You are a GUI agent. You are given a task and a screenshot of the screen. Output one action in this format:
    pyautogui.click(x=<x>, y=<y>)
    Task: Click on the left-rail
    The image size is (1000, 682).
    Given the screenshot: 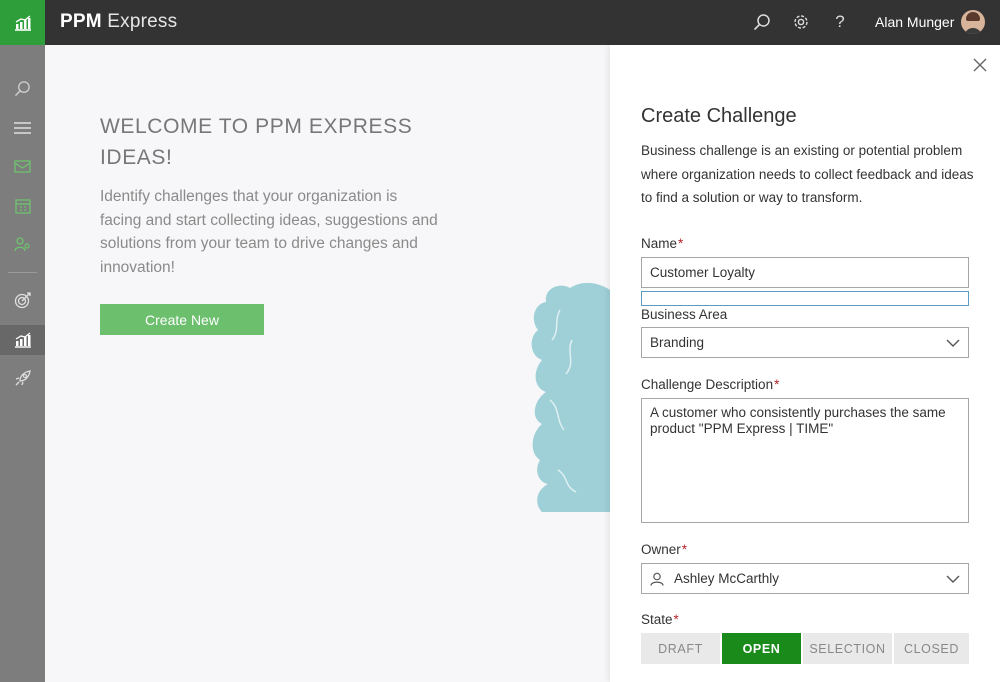 What is the action you would take?
    pyautogui.click(x=22, y=363)
    